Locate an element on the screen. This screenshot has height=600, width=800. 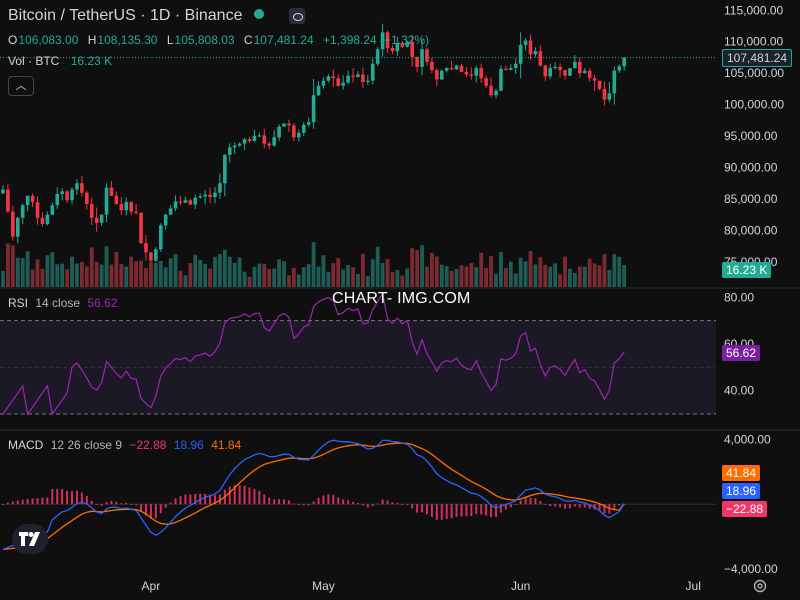
eye-icon is located at coordinates (297, 16).